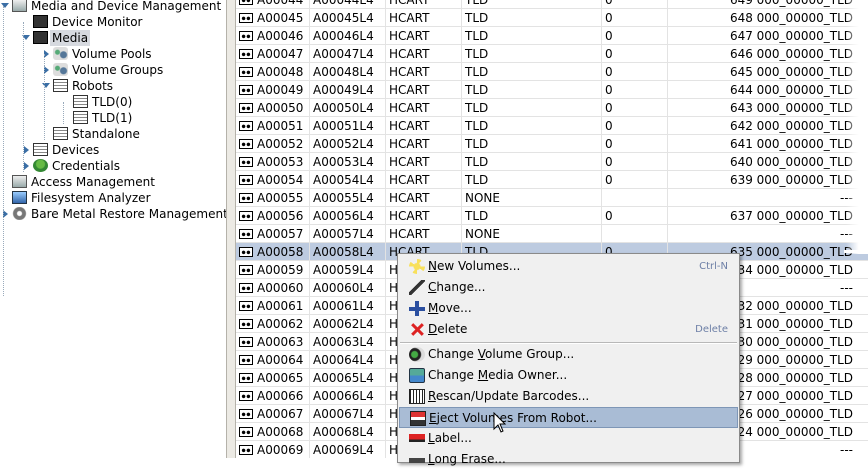 This screenshot has width=868, height=470. What do you see at coordinates (856, 251) in the screenshot?
I see `redacted-area` at bounding box center [856, 251].